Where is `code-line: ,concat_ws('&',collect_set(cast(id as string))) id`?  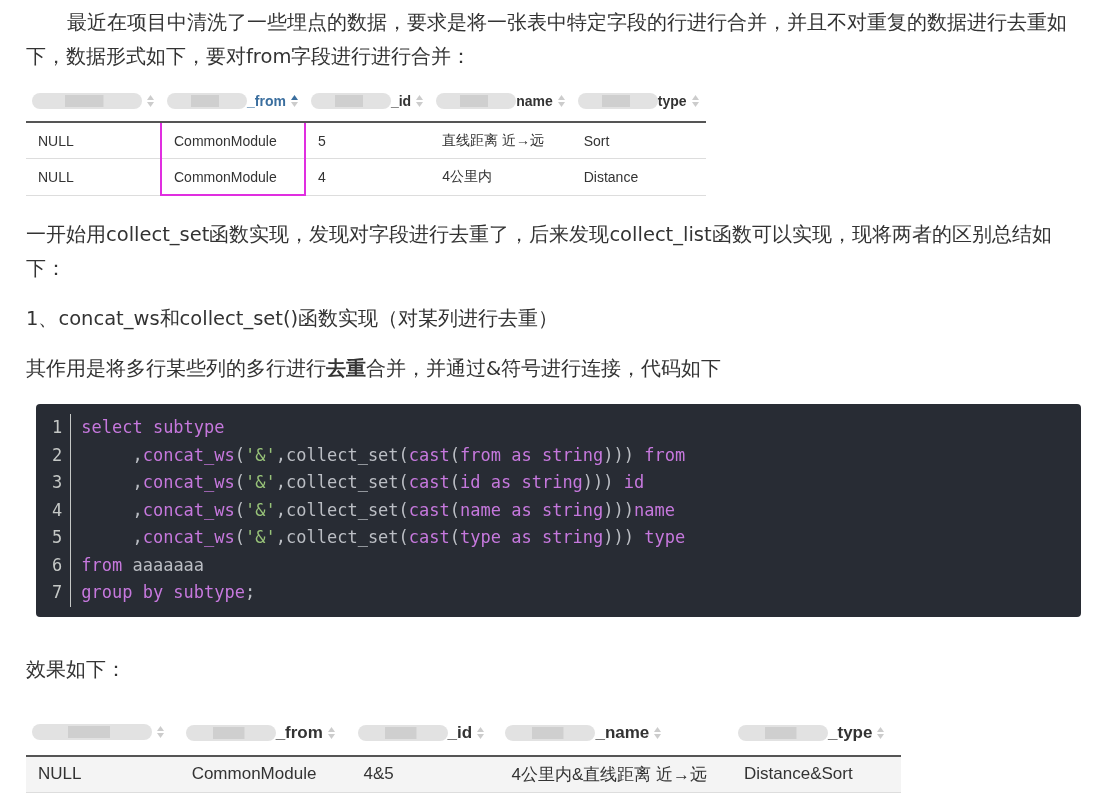
code-line: ,concat_ws('&',collect_set(cast(id as string))) id is located at coordinates (388, 482).